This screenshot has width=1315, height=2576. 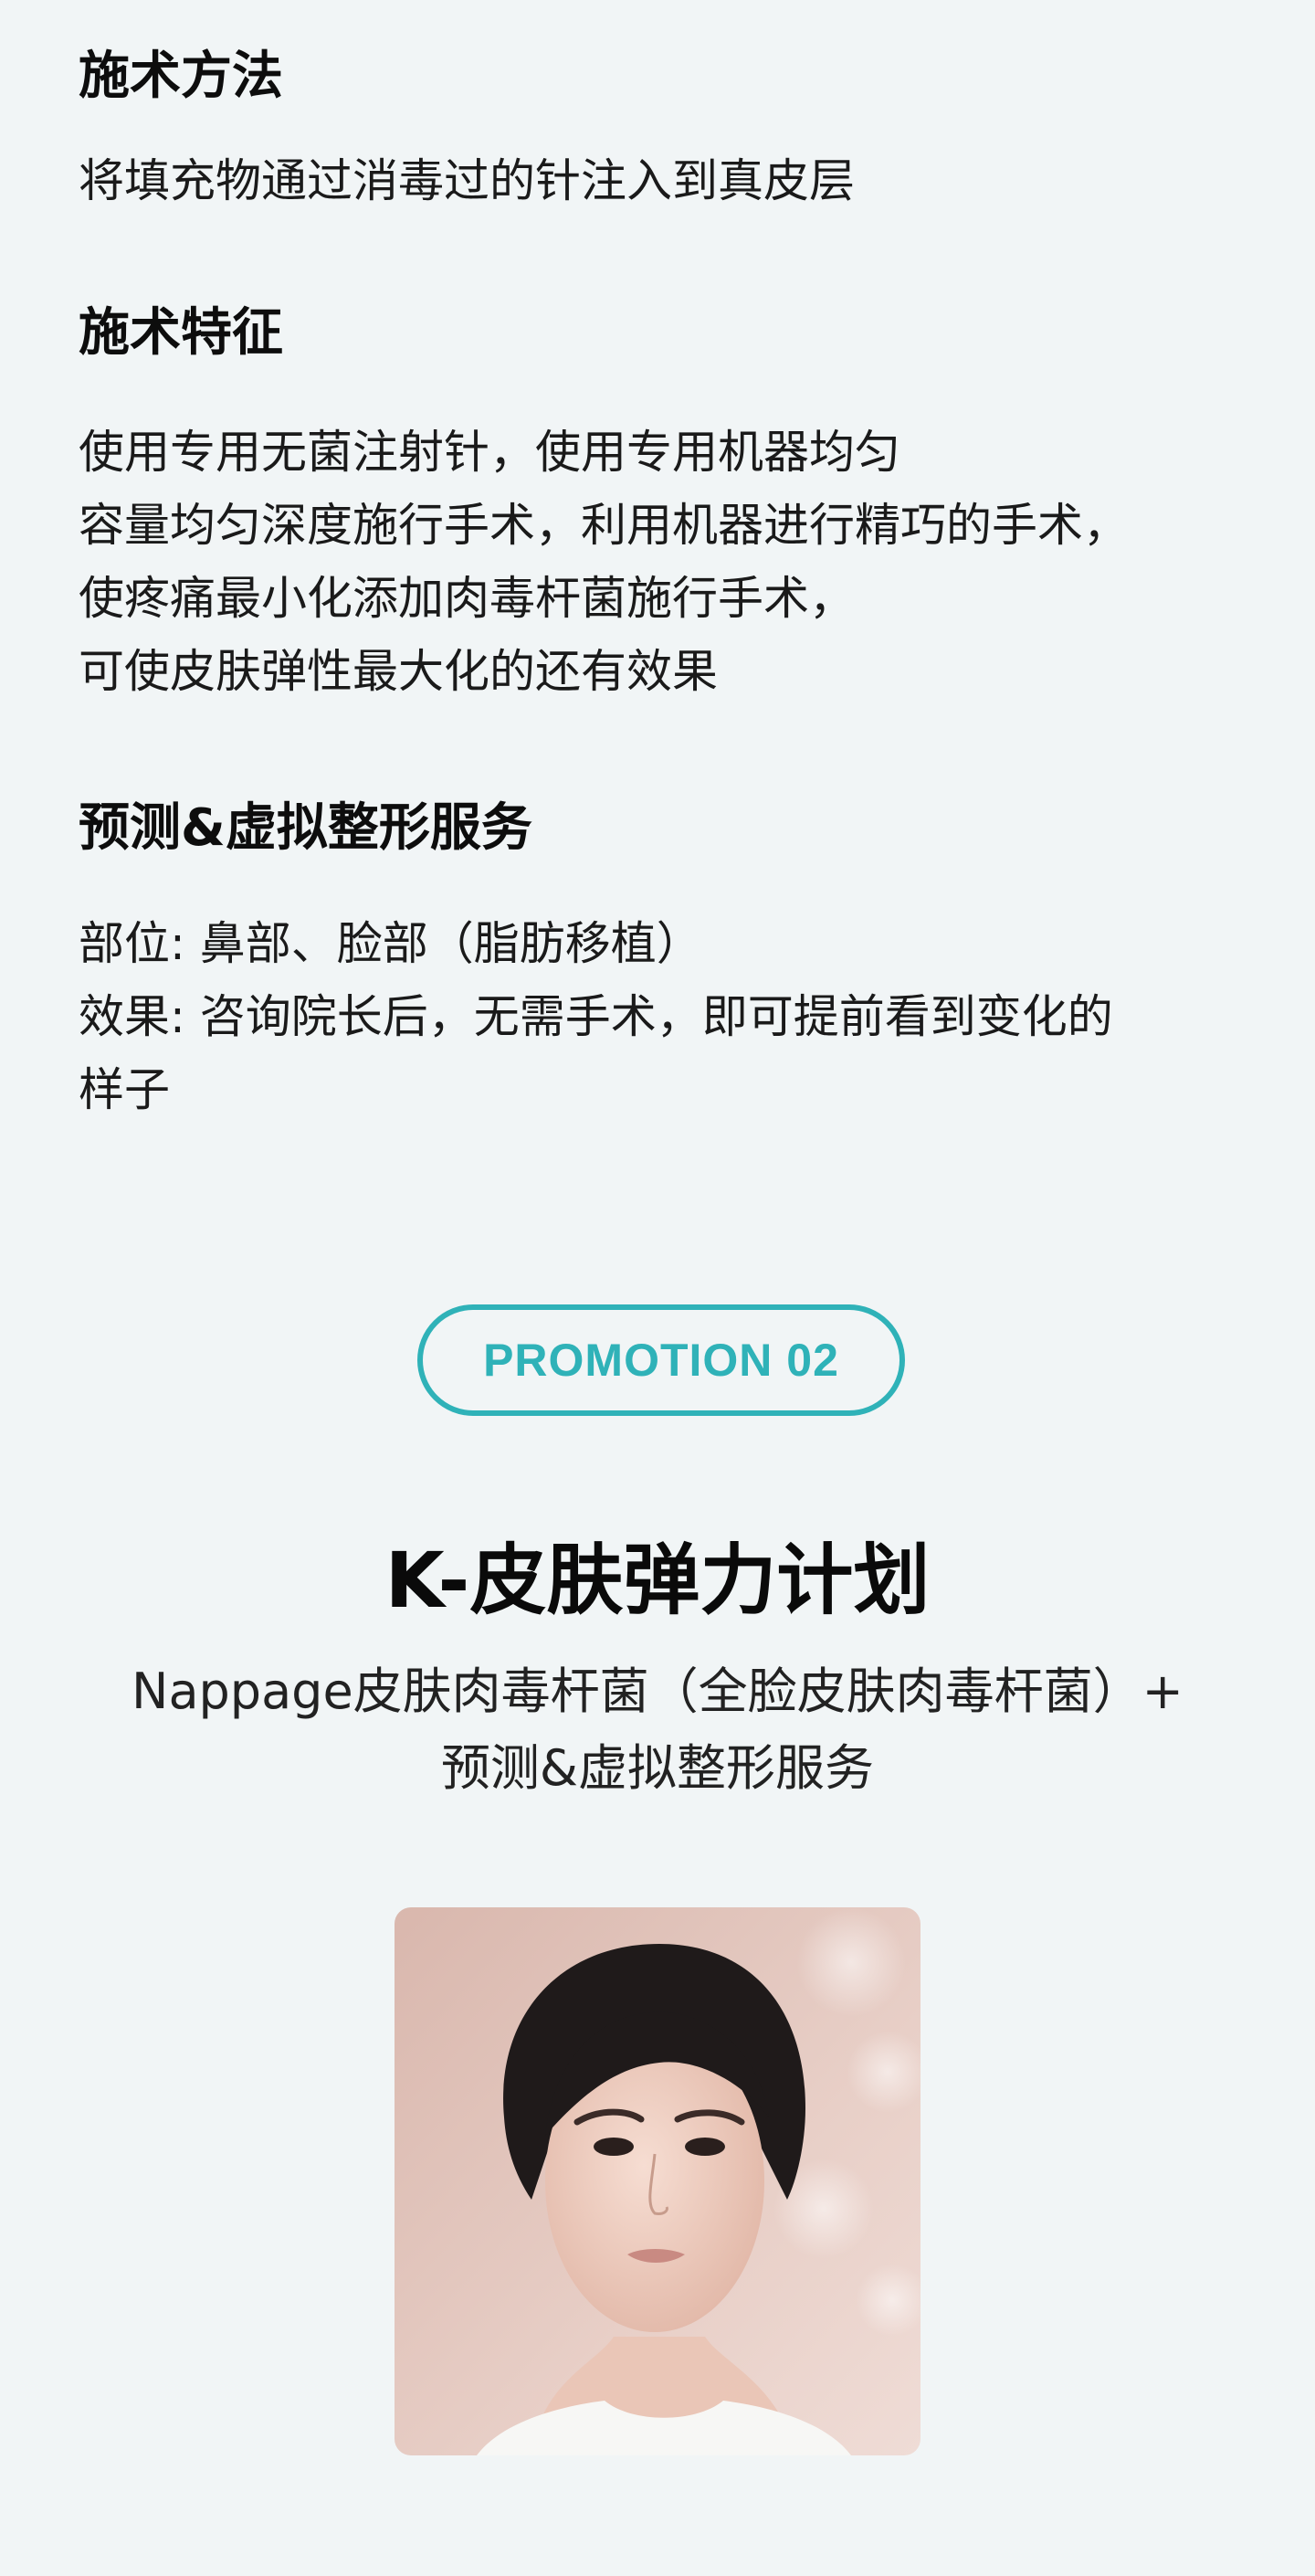 What do you see at coordinates (658, 1691) in the screenshot?
I see `promotion-subtitle-line: Nappage皮肤肉毒杆菌（全脸皮肤肉毒杆菌）+` at bounding box center [658, 1691].